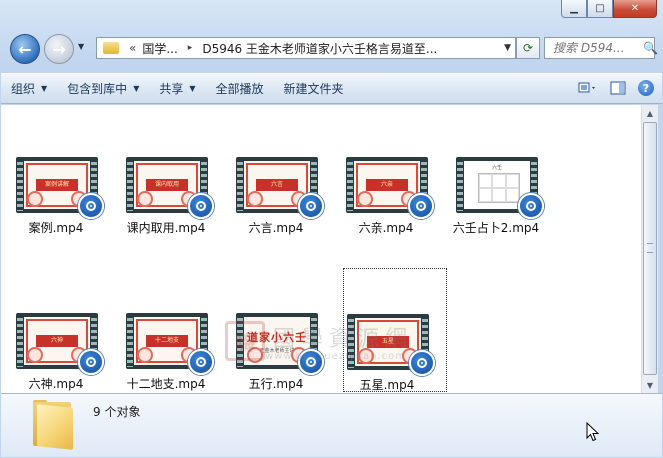 Image resolution: width=663 pixels, height=458 pixels. I want to click on caption-buttons: ▁ □ ✕, so click(609, 9).